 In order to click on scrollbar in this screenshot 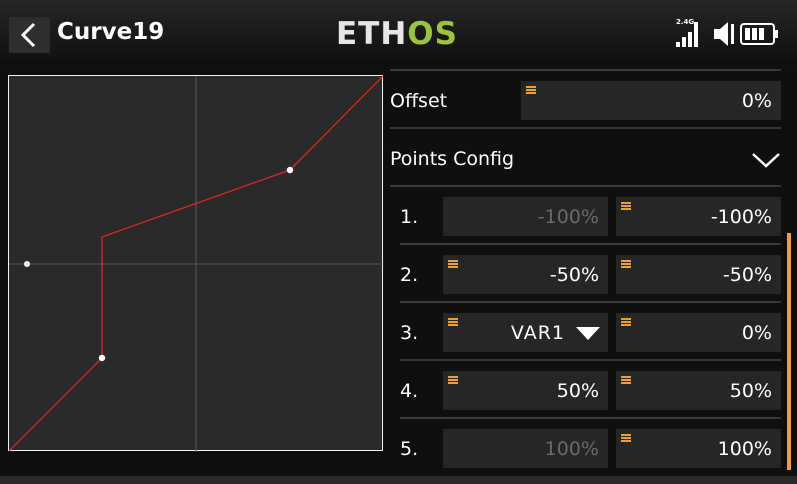, I will do `click(789, 351)`.